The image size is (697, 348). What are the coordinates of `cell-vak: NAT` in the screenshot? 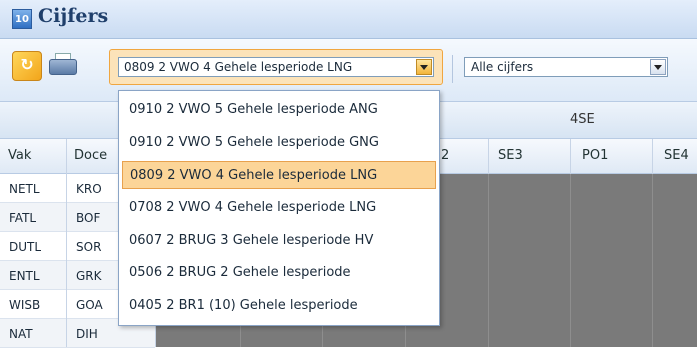 It's located at (21, 334).